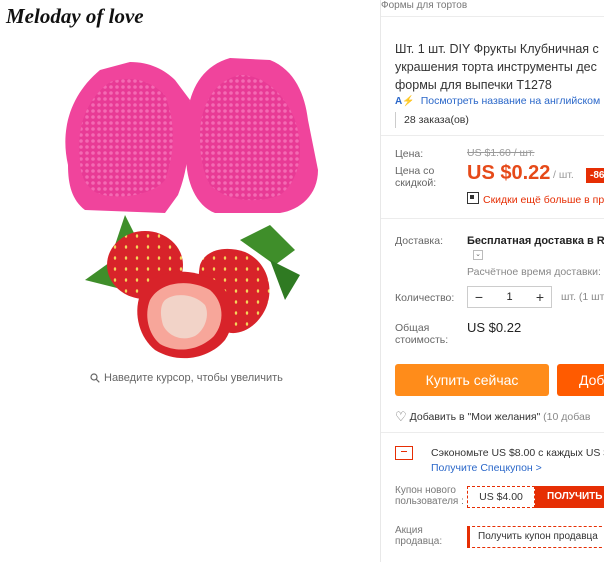  What do you see at coordinates (415, 171) in the screenshot?
I see `discount-price-label-line-1: Цена со` at bounding box center [415, 171].